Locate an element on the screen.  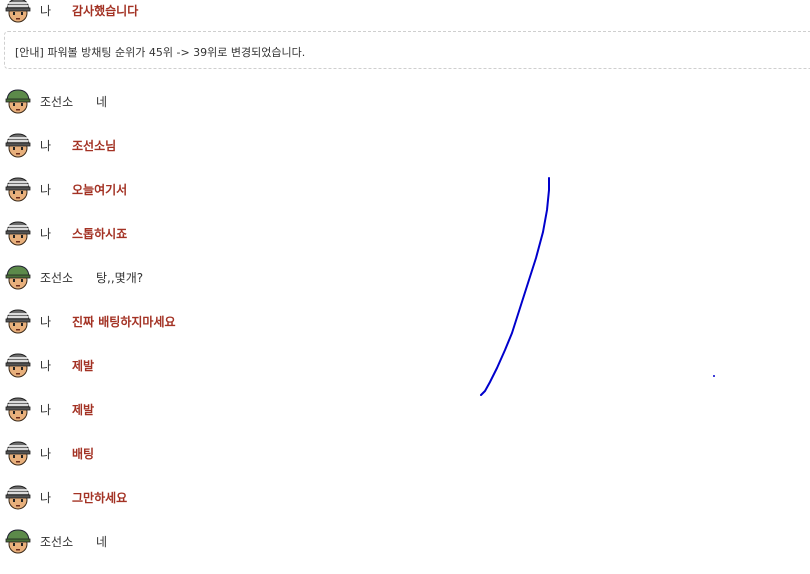
message-text: 스톱하시죠 is located at coordinates (100, 234).